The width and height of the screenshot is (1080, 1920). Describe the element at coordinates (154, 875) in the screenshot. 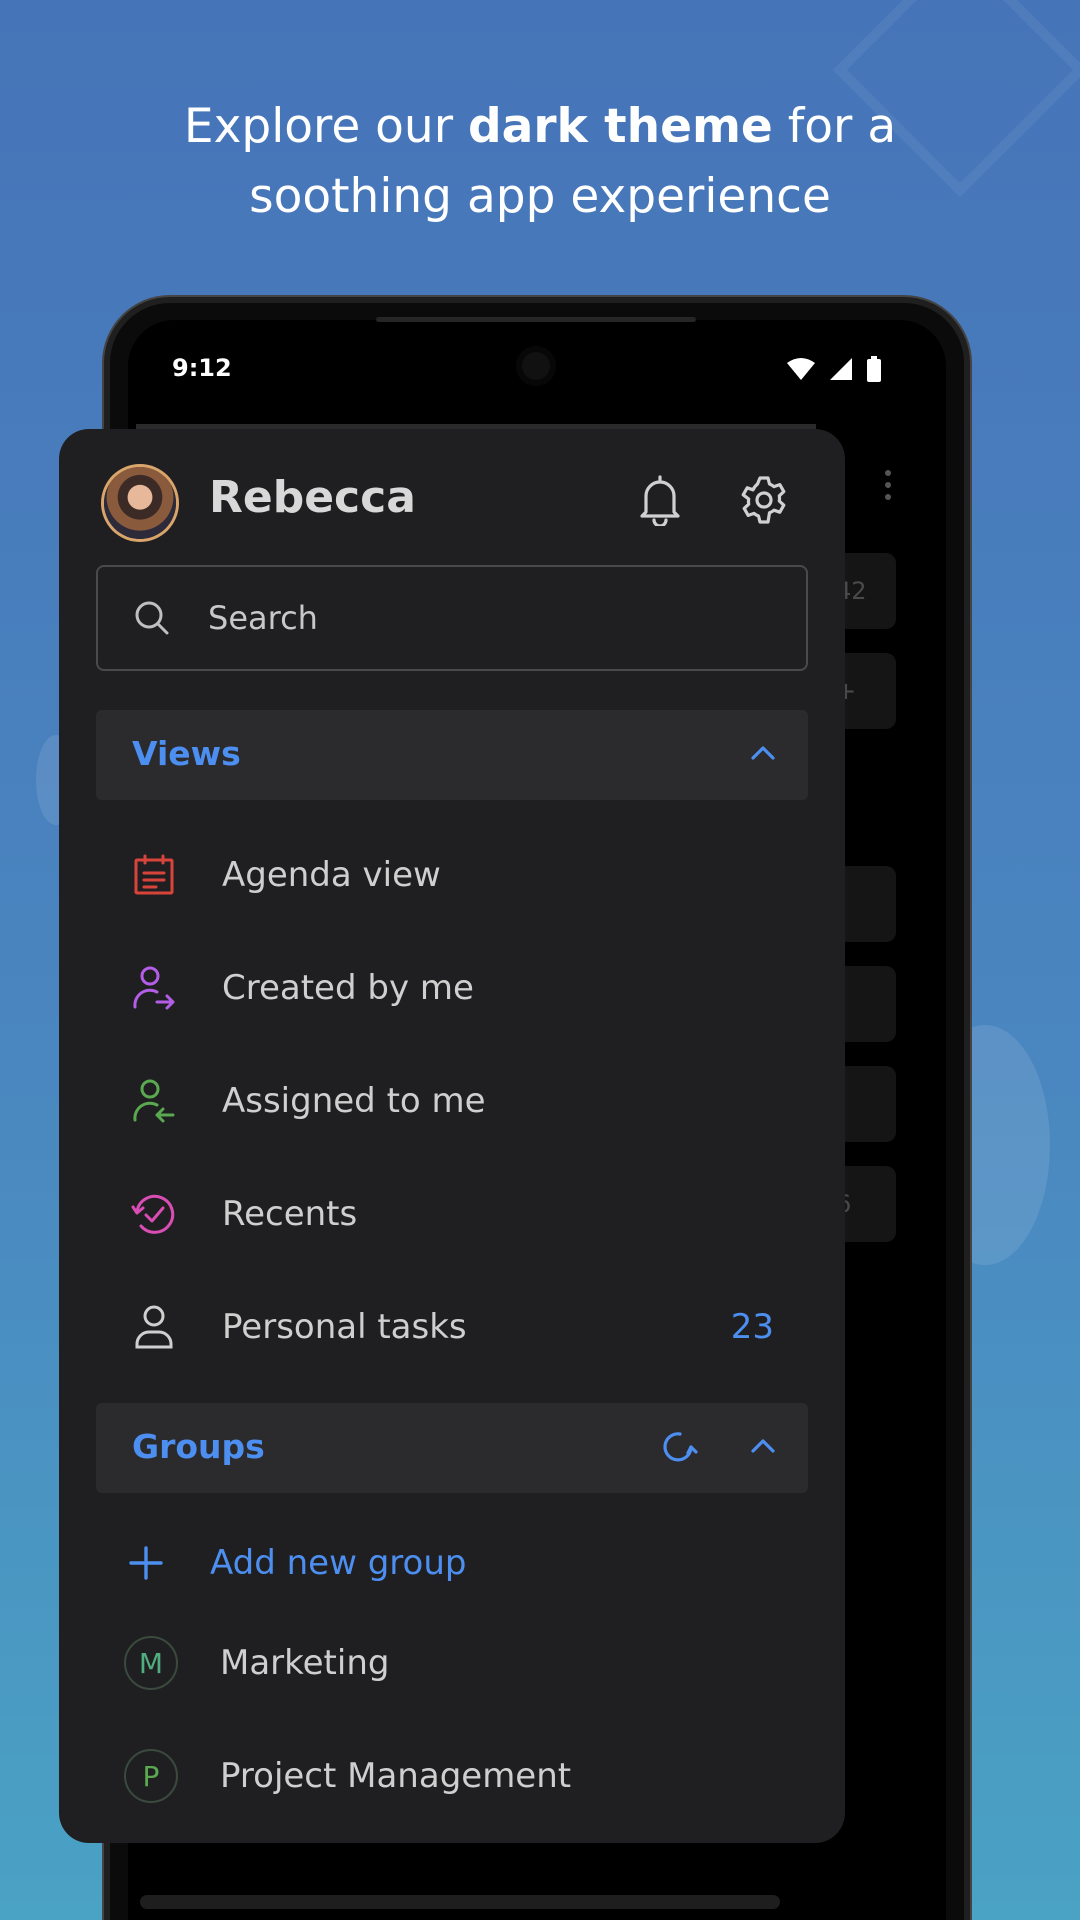

I see `agenda-calendar-icon` at that location.